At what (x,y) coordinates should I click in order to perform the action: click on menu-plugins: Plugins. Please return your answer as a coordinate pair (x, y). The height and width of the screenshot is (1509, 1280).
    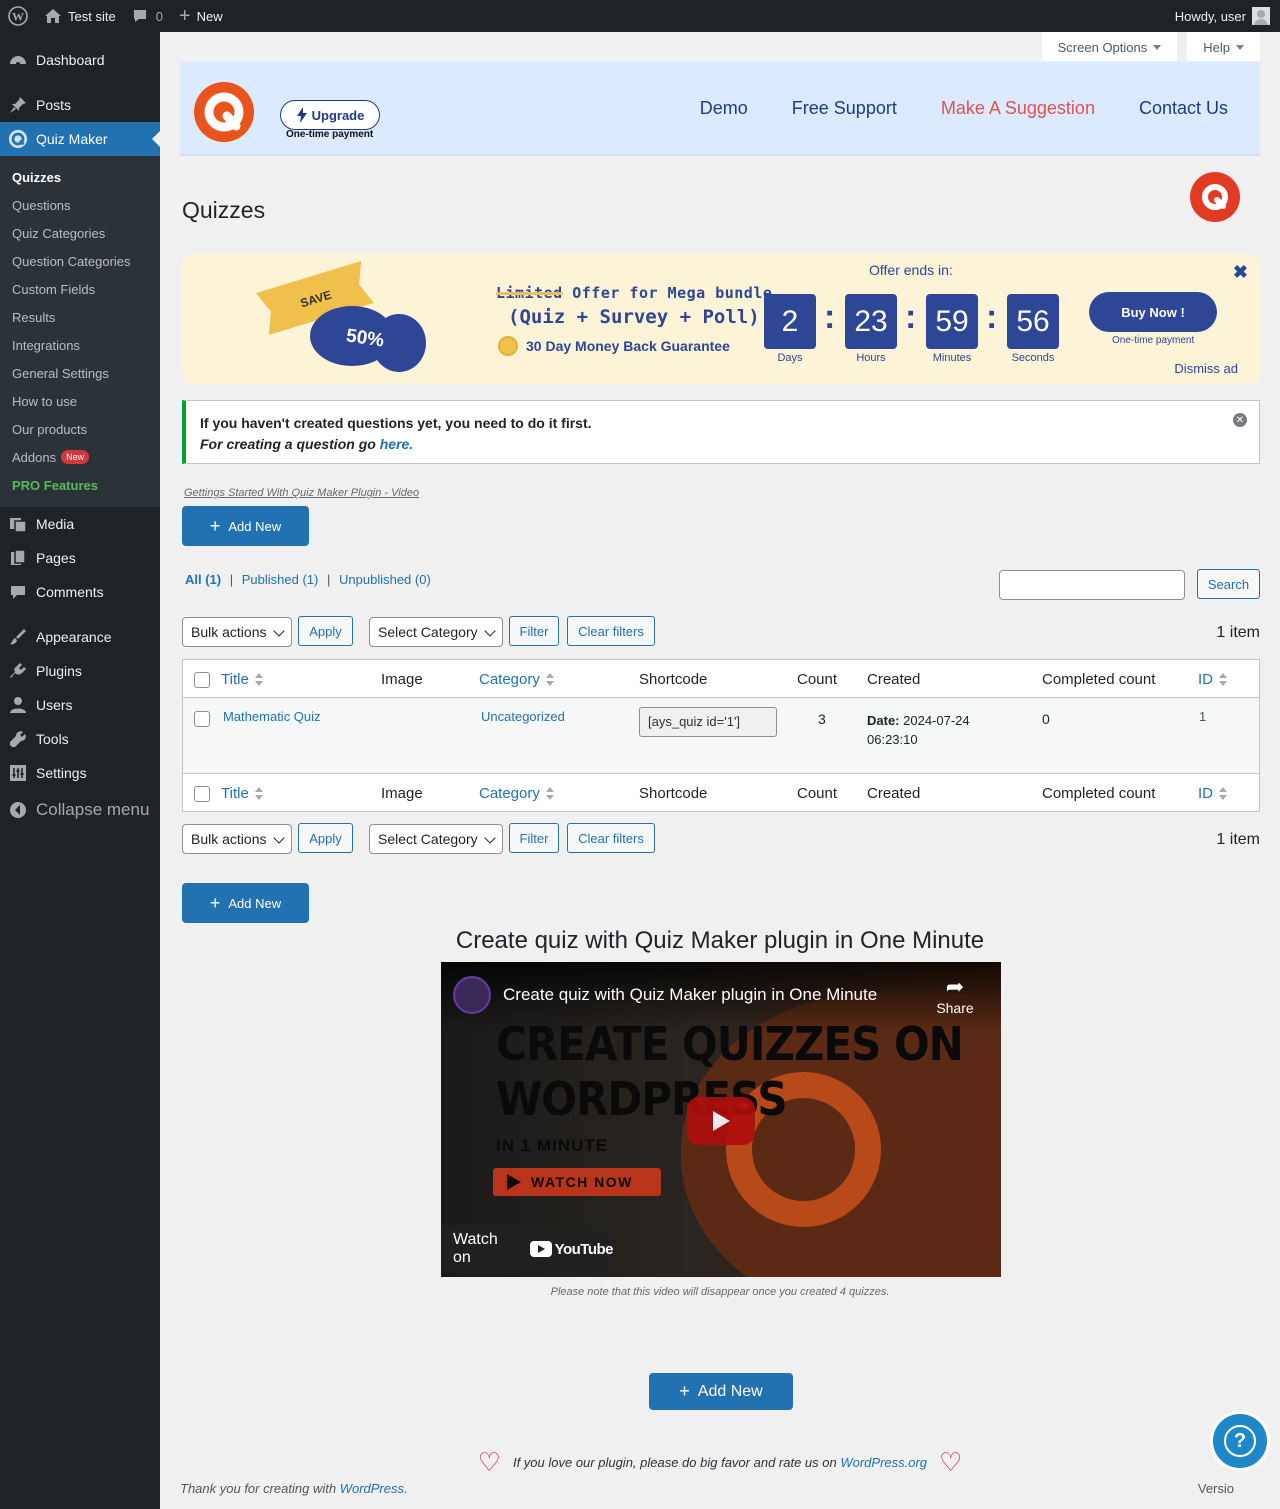
    Looking at the image, I should click on (80, 671).